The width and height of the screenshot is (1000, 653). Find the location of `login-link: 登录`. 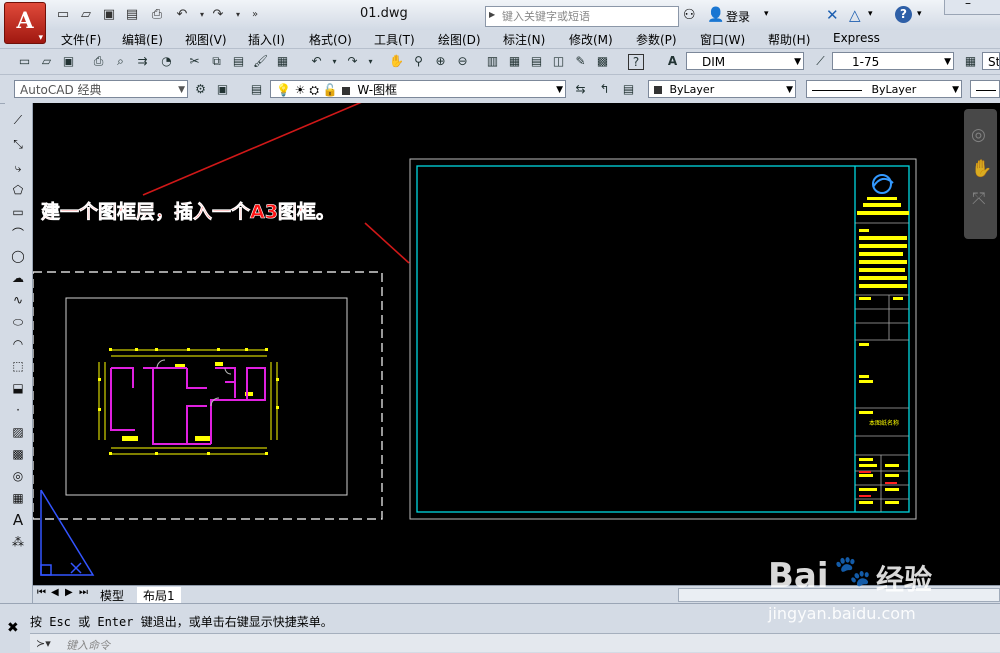

login-link: 登录 is located at coordinates (738, 16).